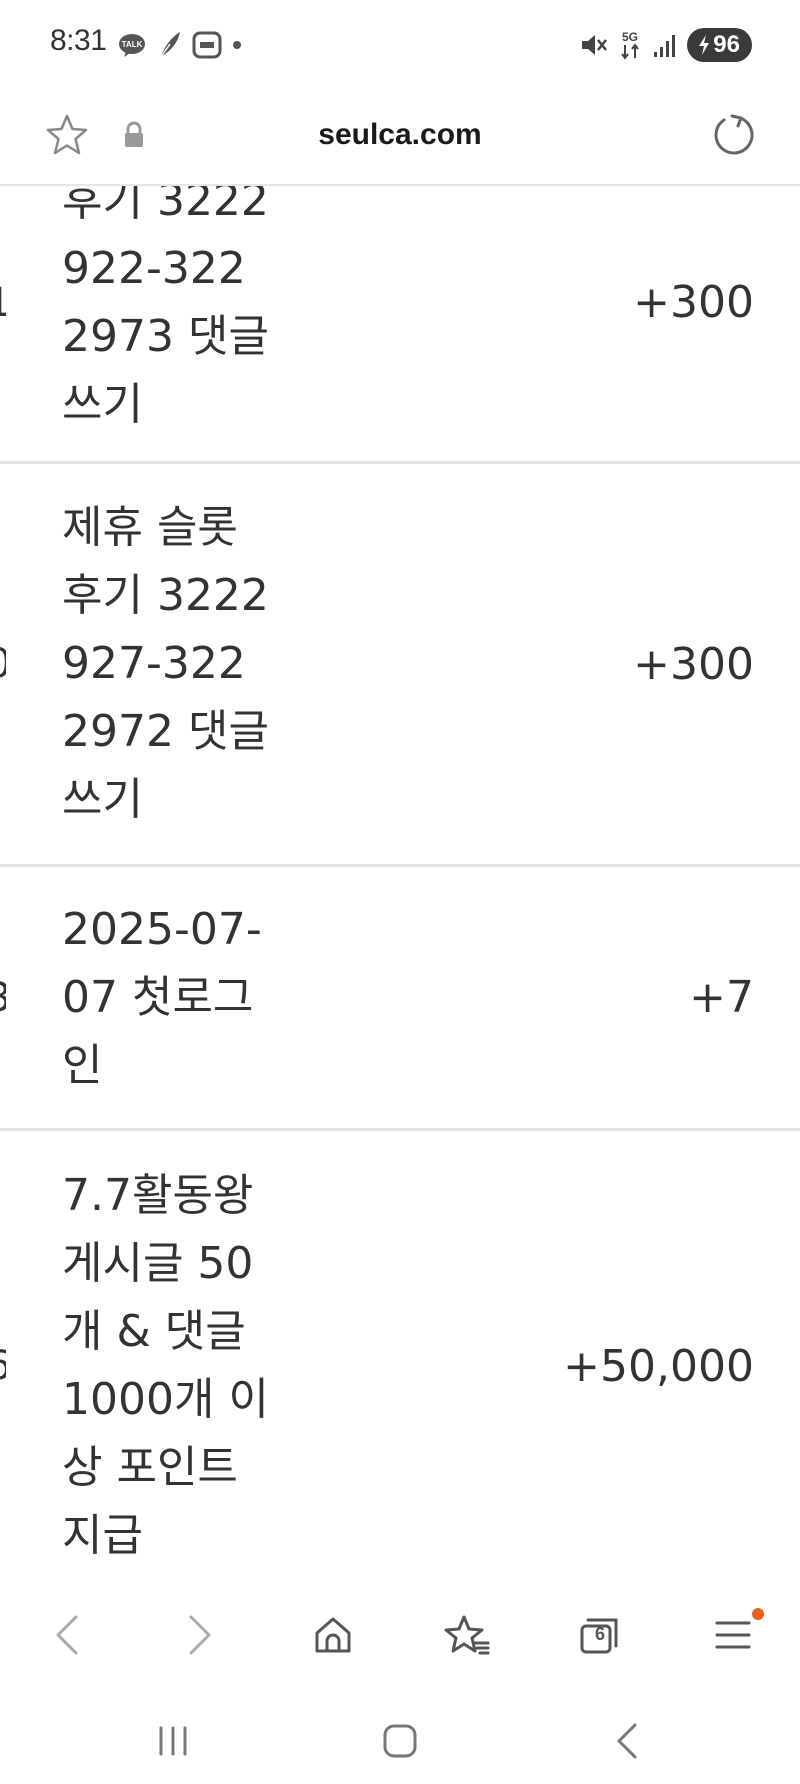  What do you see at coordinates (3, 1366) in the screenshot?
I see `row-number: 6` at bounding box center [3, 1366].